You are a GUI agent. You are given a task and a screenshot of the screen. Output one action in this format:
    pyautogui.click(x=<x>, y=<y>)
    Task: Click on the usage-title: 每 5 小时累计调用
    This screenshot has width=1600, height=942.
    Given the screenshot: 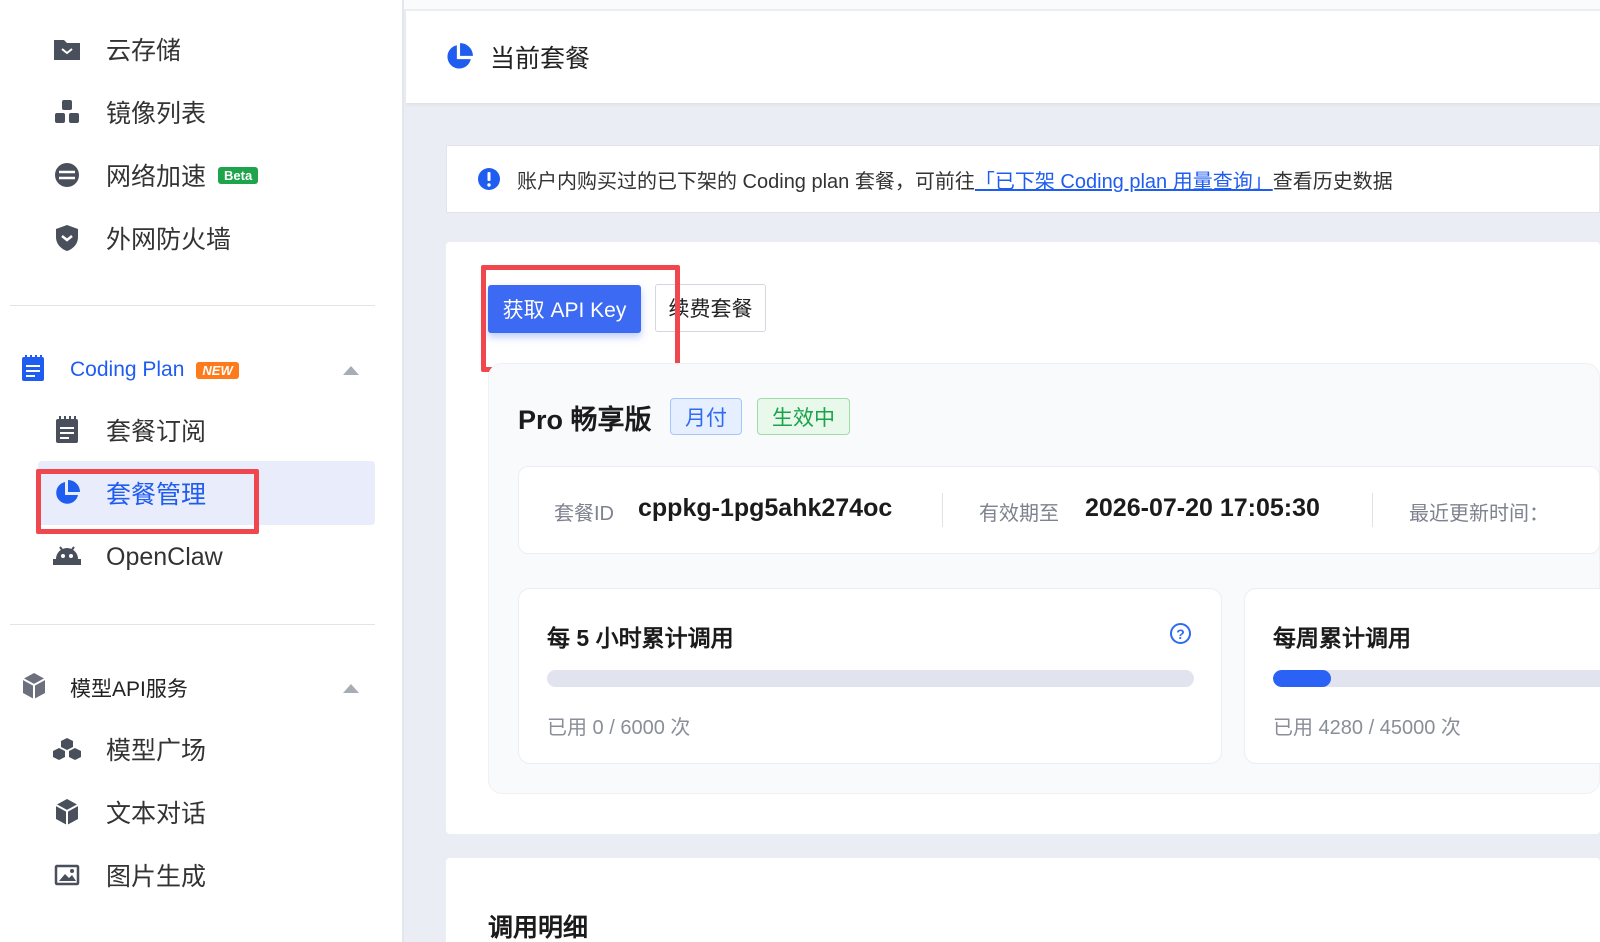 What is the action you would take?
    pyautogui.click(x=640, y=638)
    